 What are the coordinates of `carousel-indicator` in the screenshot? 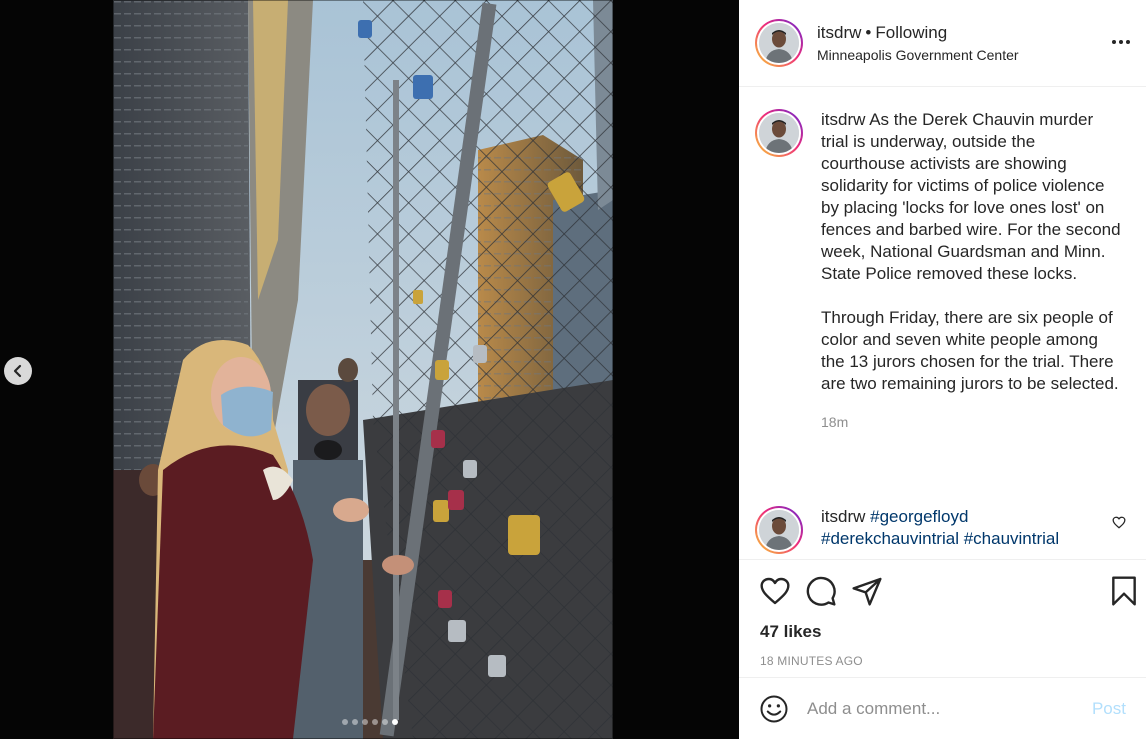 It's located at (369, 722).